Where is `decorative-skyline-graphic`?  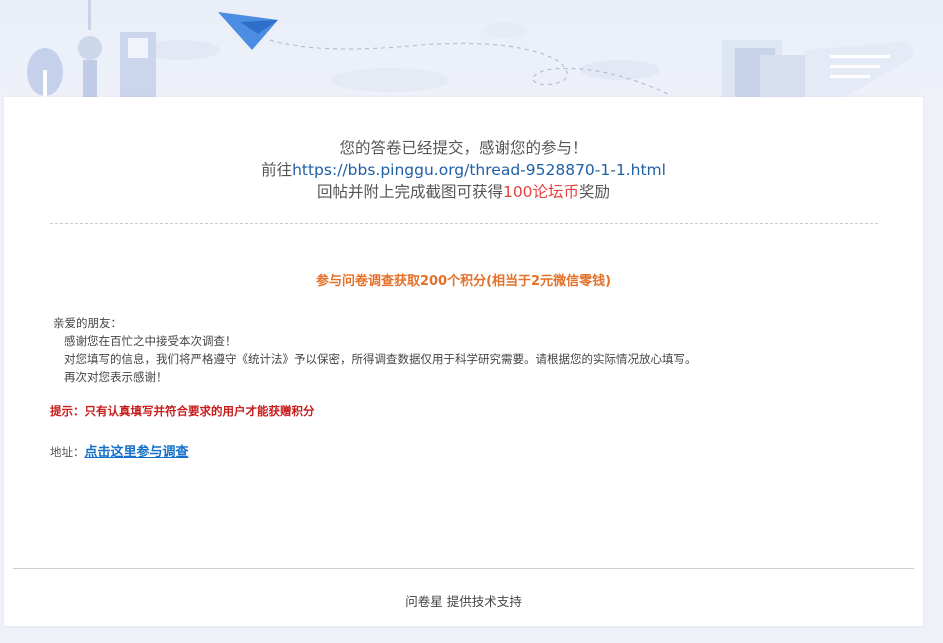
decorative-skyline-graphic is located at coordinates (470, 50).